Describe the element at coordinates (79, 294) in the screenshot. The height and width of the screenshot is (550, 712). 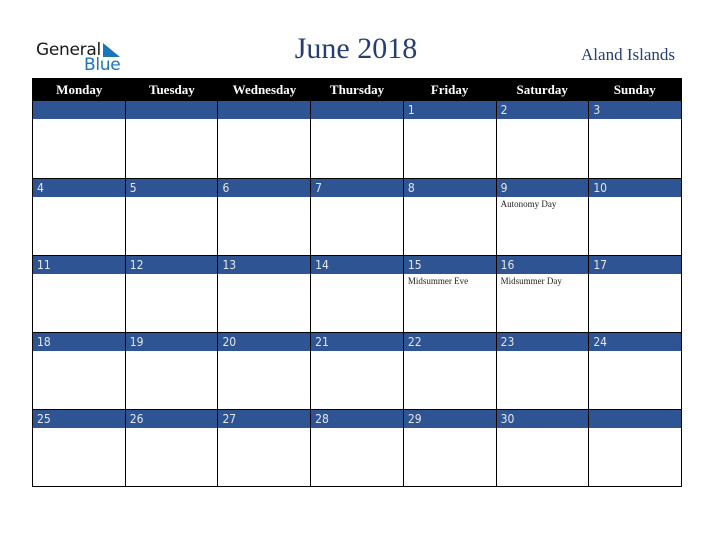
I see `day-cell: 11` at that location.